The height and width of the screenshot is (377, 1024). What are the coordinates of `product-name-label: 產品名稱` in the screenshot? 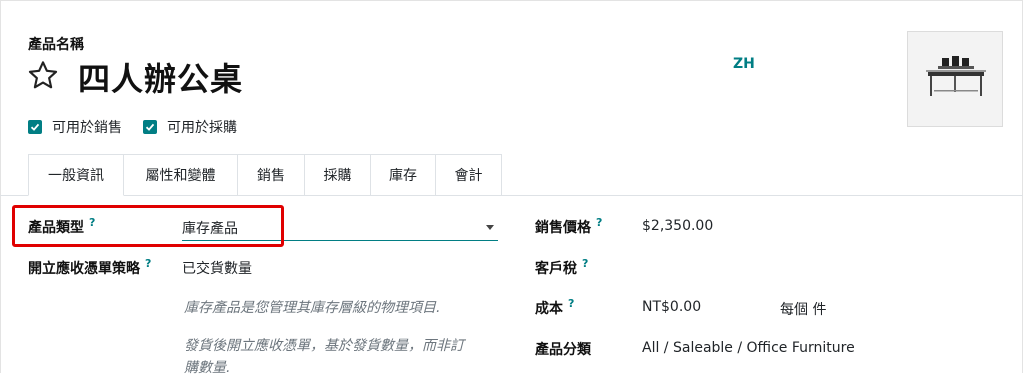 It's located at (56, 45).